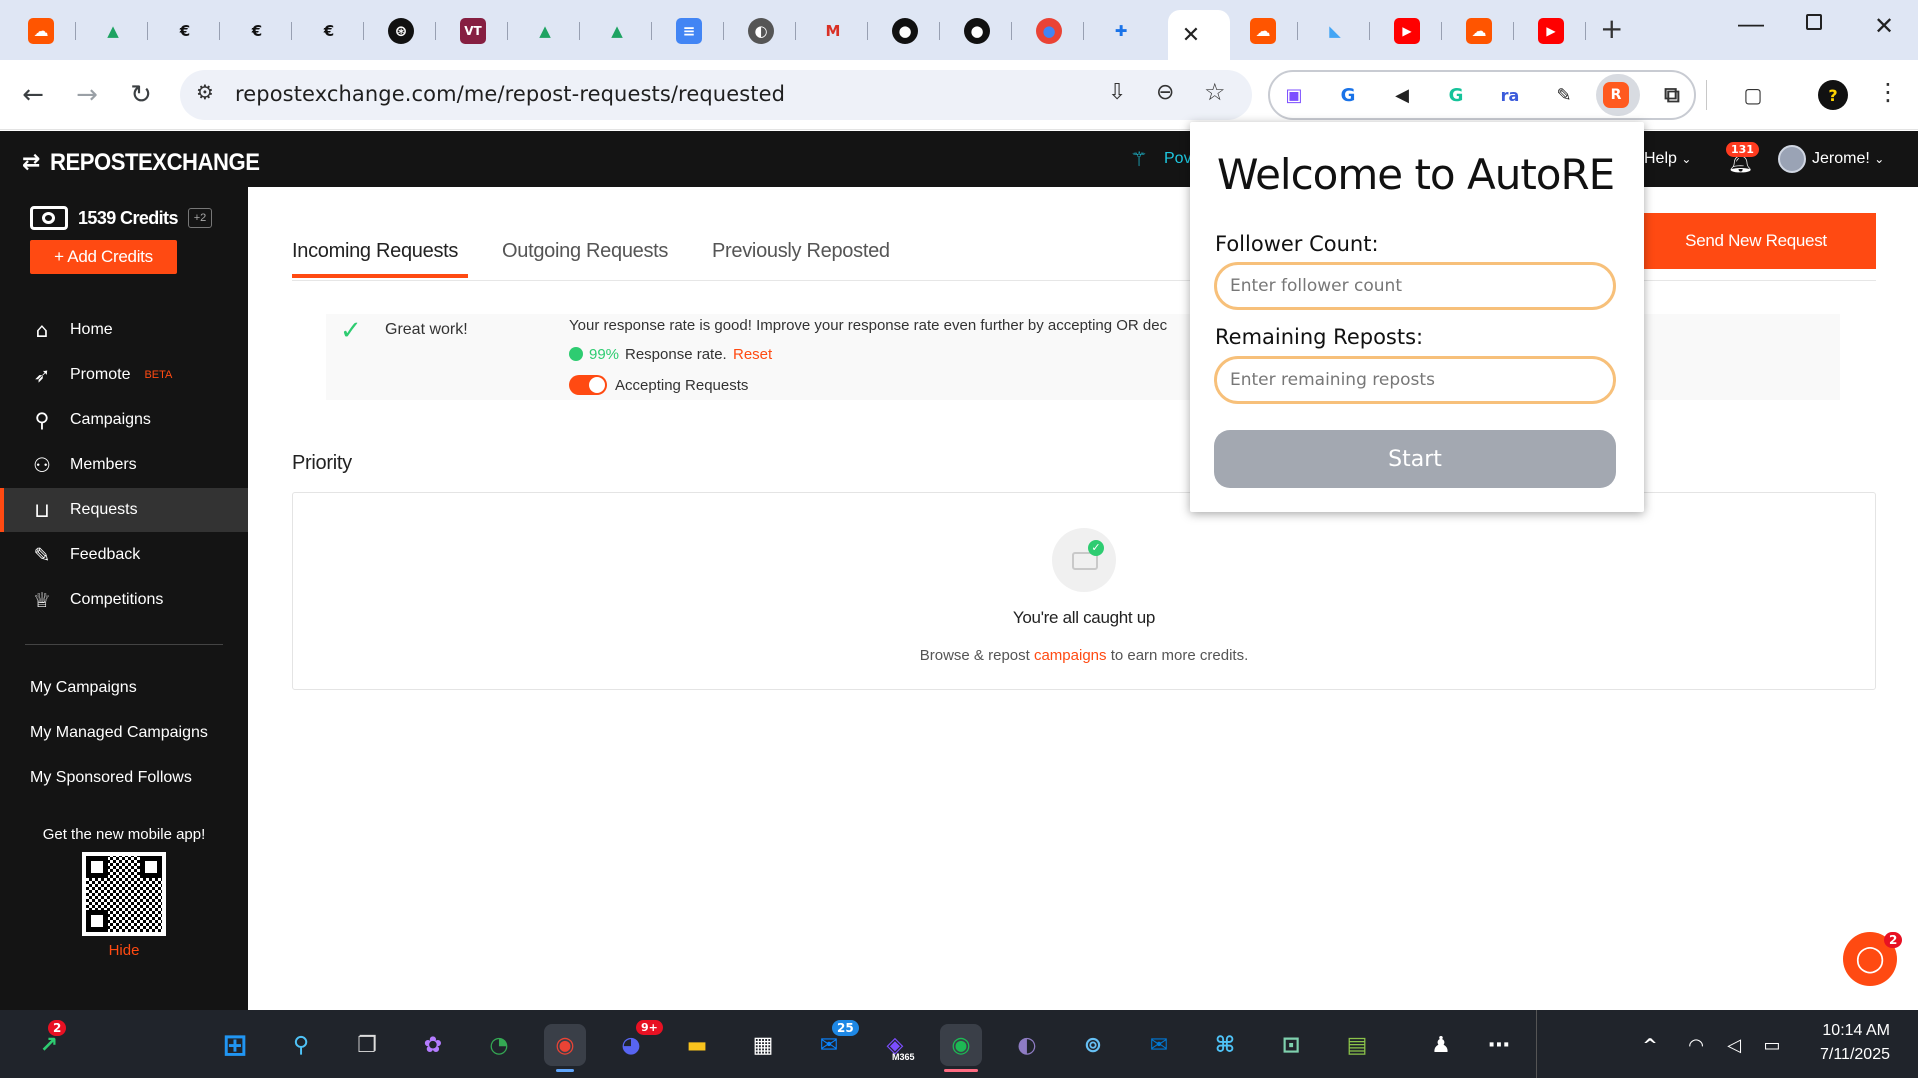  Describe the element at coordinates (565, 1045) in the screenshot. I see `chrome-taskbar-icon: ◉` at that location.